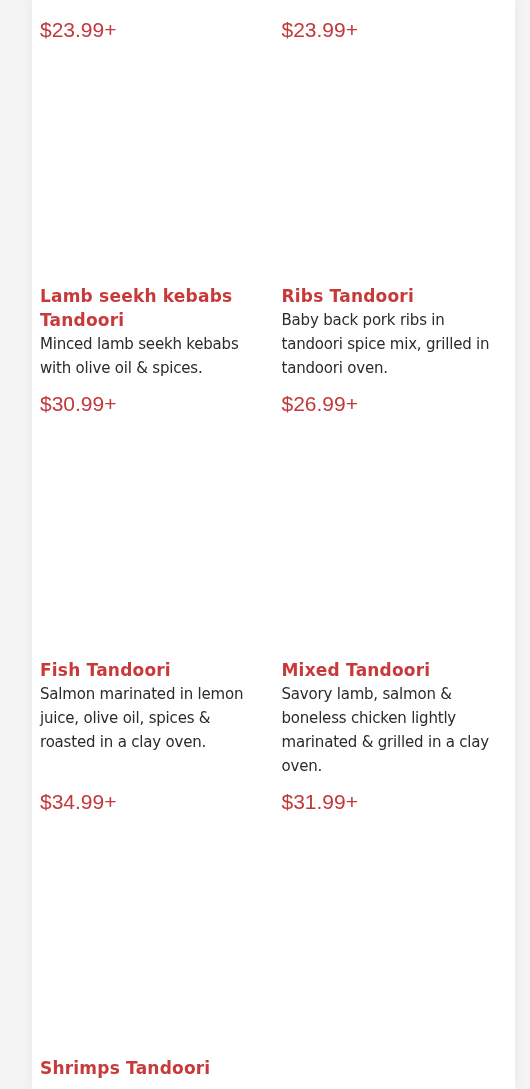  I want to click on dish-title: Fish Tandoori, so click(106, 670).